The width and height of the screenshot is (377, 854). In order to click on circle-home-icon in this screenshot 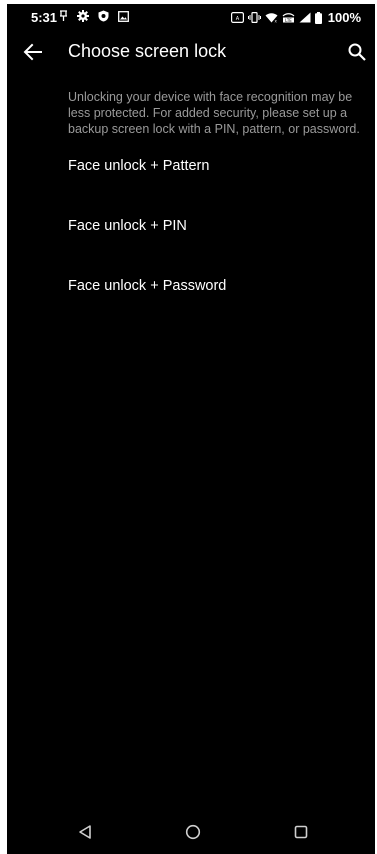, I will do `click(193, 832)`.